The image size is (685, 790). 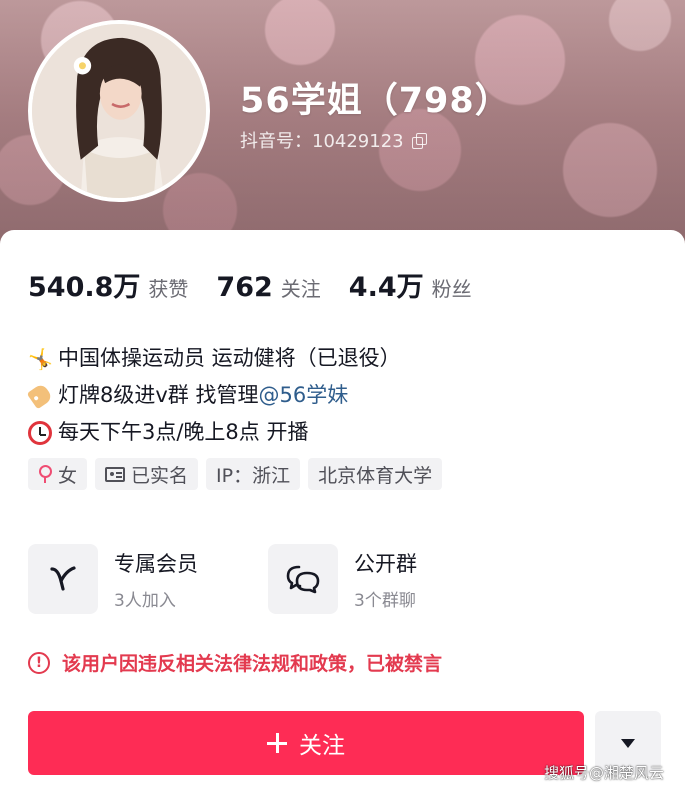 I want to click on tag-gender: 女, so click(x=58, y=474).